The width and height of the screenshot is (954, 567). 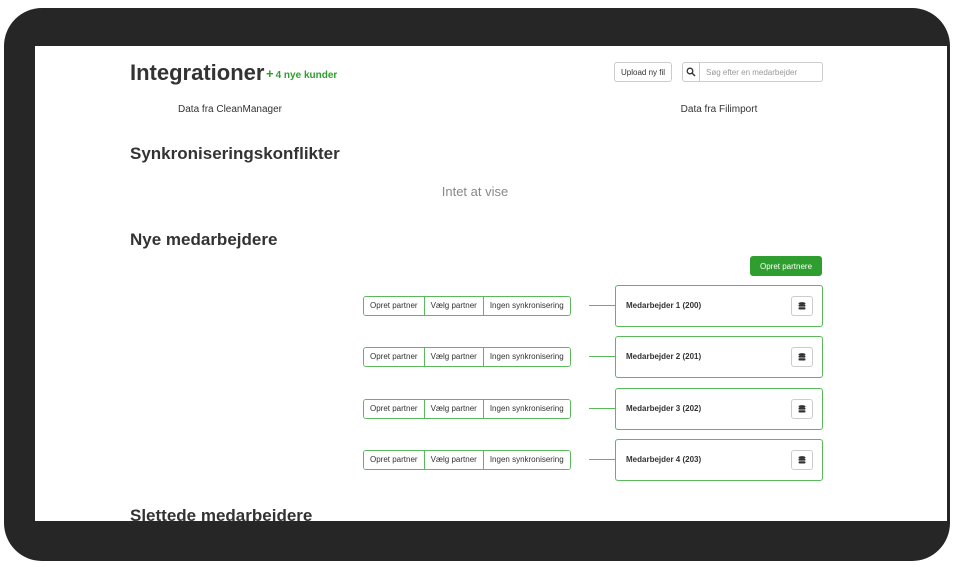 I want to click on column-header-left: Data fra CleanManager, so click(x=230, y=109).